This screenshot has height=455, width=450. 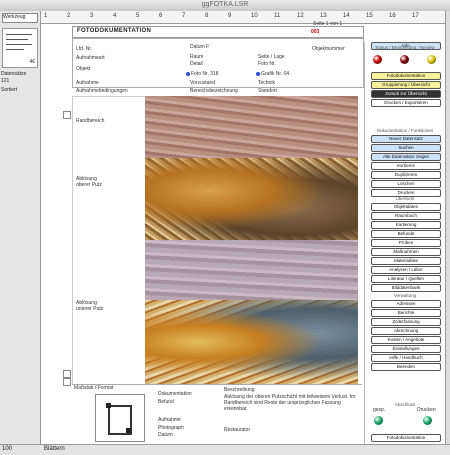 What do you see at coordinates (171, 428) in the screenshot?
I see `footer-note-2: Photograph` at bounding box center [171, 428].